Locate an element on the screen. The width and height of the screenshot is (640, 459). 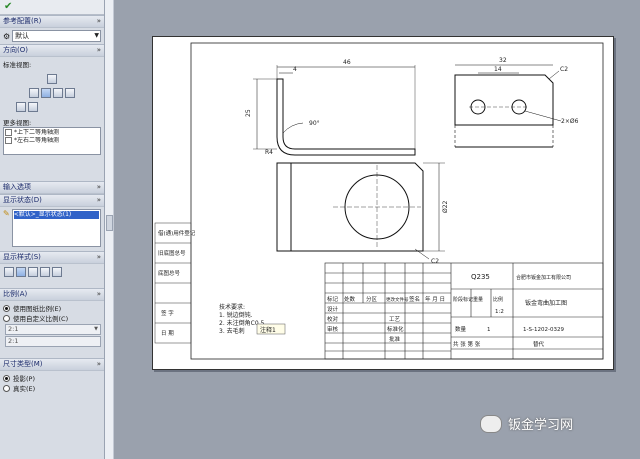
side-view is located at coordinates (508, 106).